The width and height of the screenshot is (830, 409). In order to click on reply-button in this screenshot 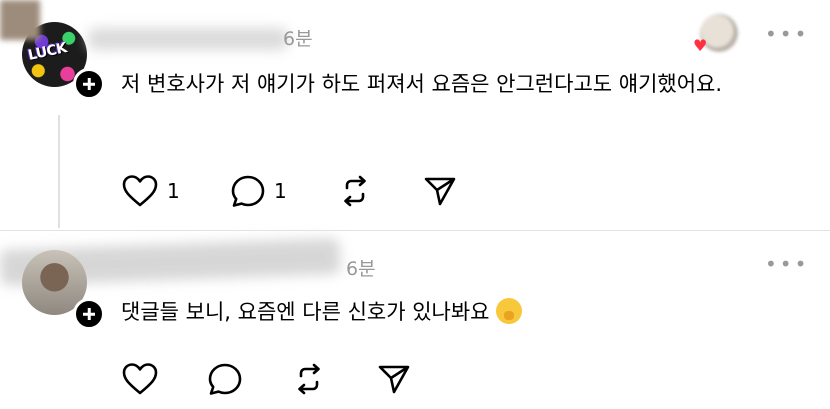, I will do `click(225, 379)`.